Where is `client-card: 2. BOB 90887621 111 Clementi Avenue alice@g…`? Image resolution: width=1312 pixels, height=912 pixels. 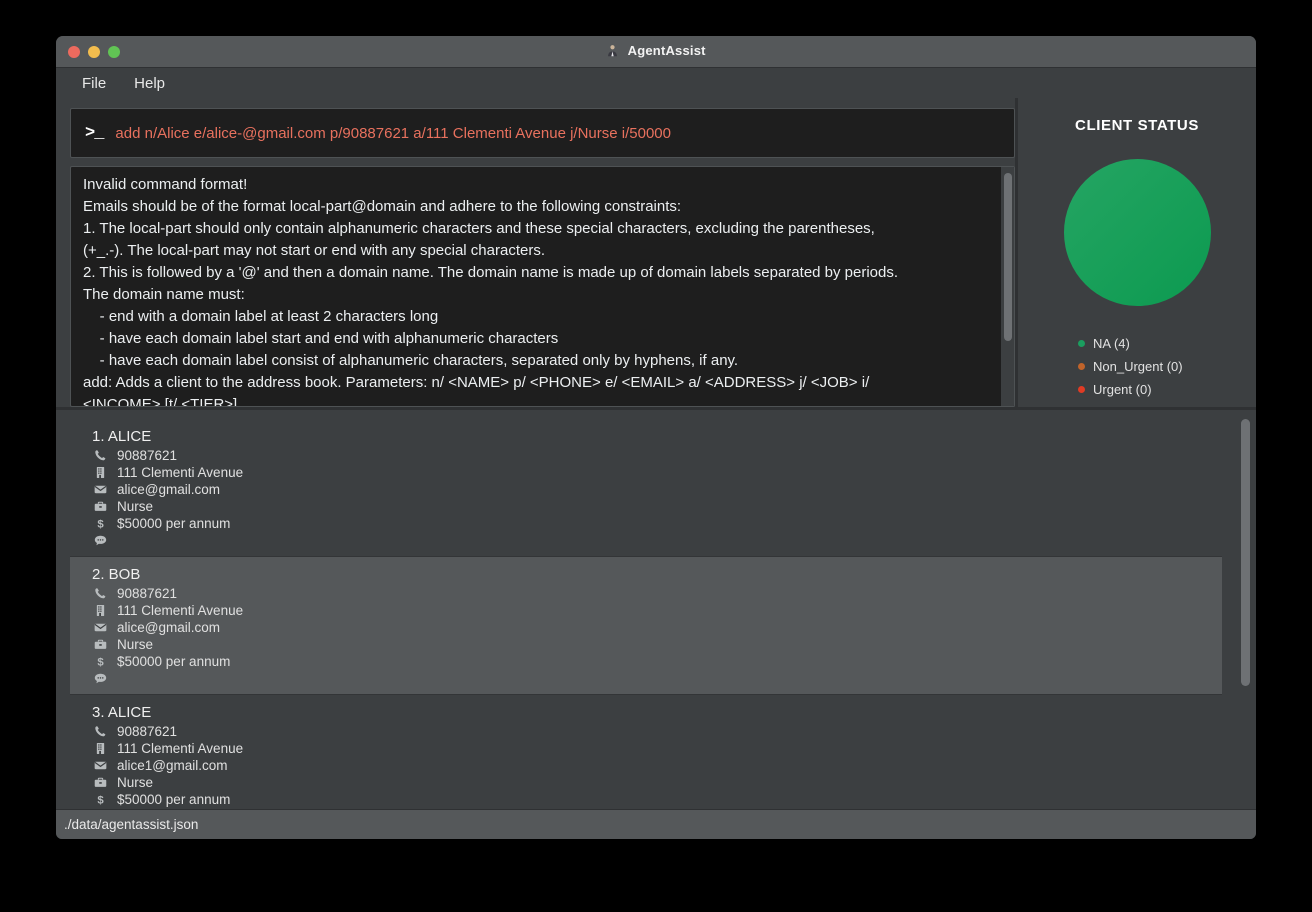 client-card: 2. BOB 90887621 111 Clementi Avenue alice@g… is located at coordinates (646, 626).